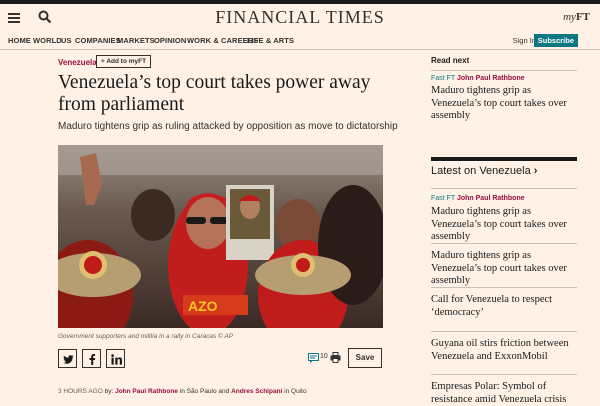 This screenshot has height=406, width=600. Describe the element at coordinates (203, 306) in the screenshot. I see `svg-text: AZO` at that location.